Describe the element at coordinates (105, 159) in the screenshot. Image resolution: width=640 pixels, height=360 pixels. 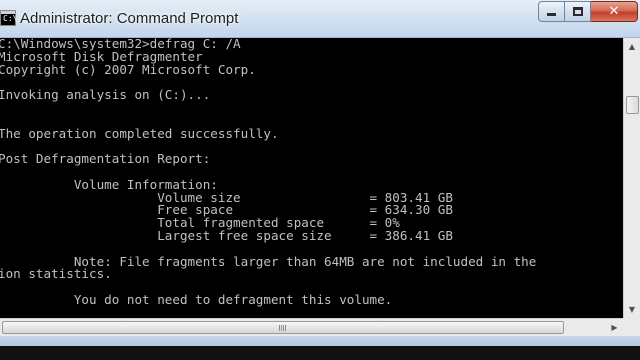
I see `console-line: Post Defragmentation Report:` at that location.